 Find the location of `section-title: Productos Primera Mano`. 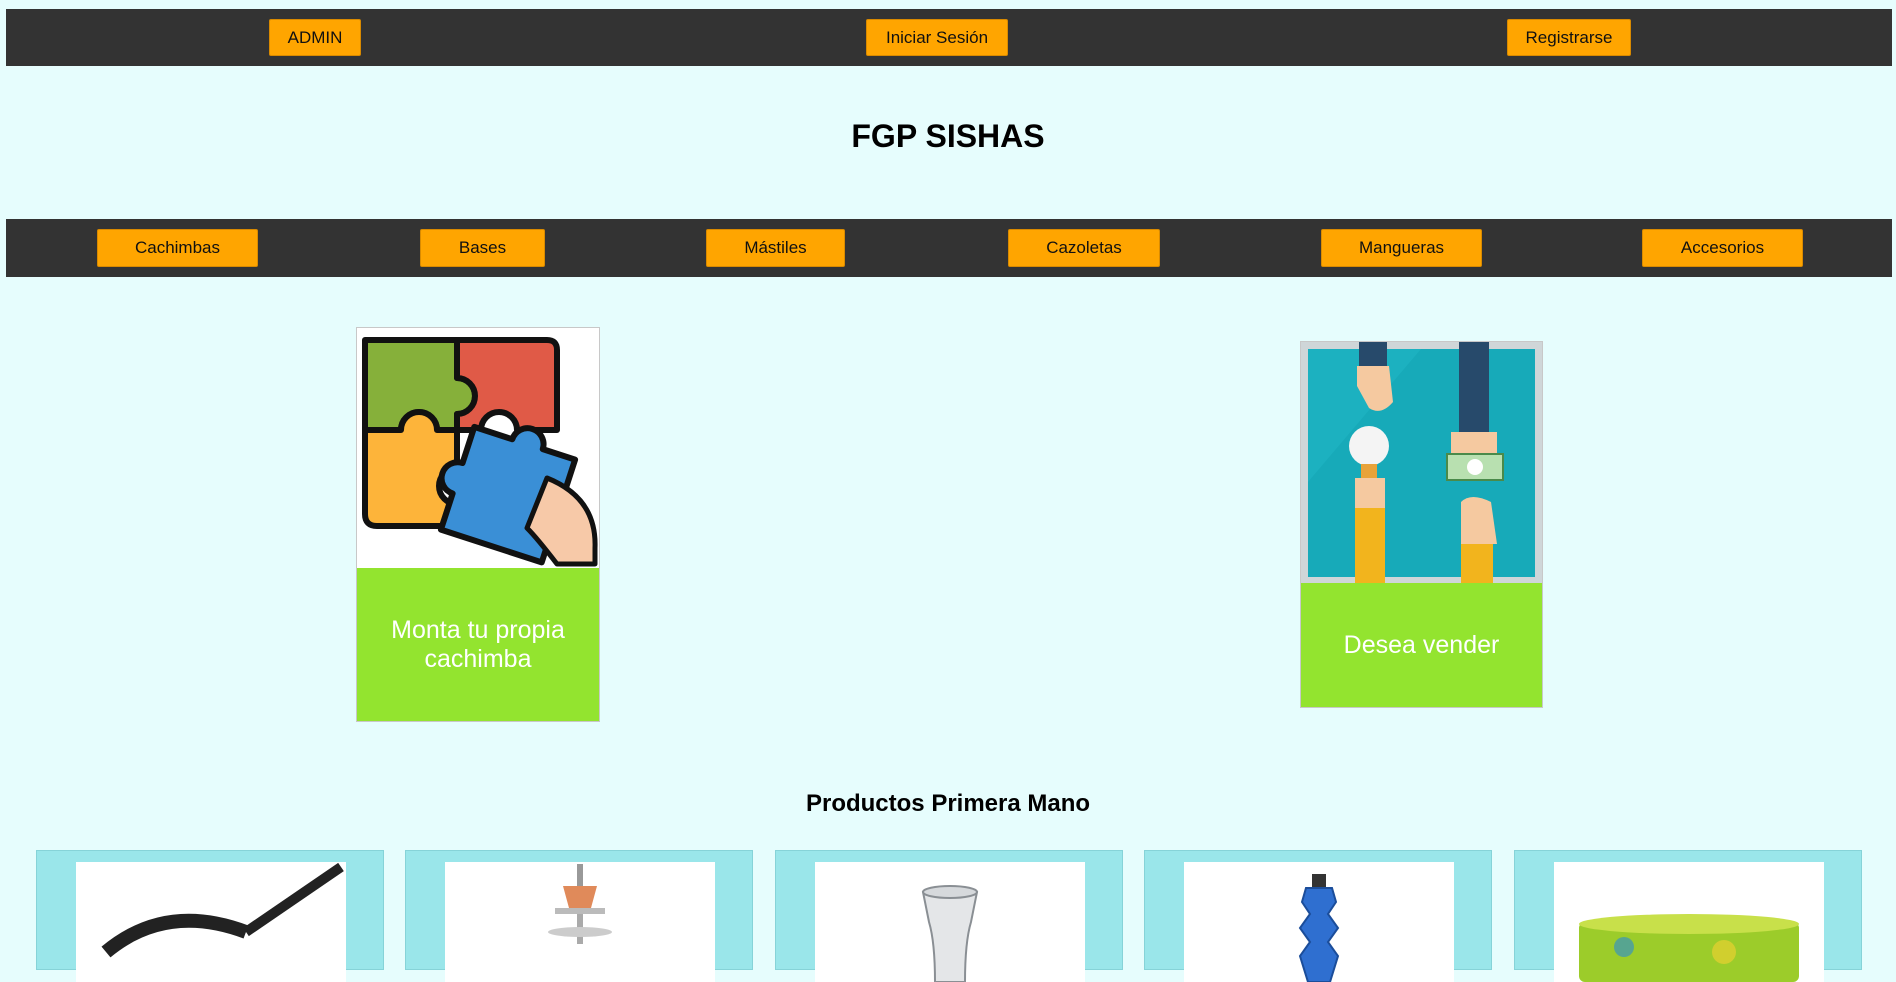

section-title: Productos Primera Mano is located at coordinates (948, 803).